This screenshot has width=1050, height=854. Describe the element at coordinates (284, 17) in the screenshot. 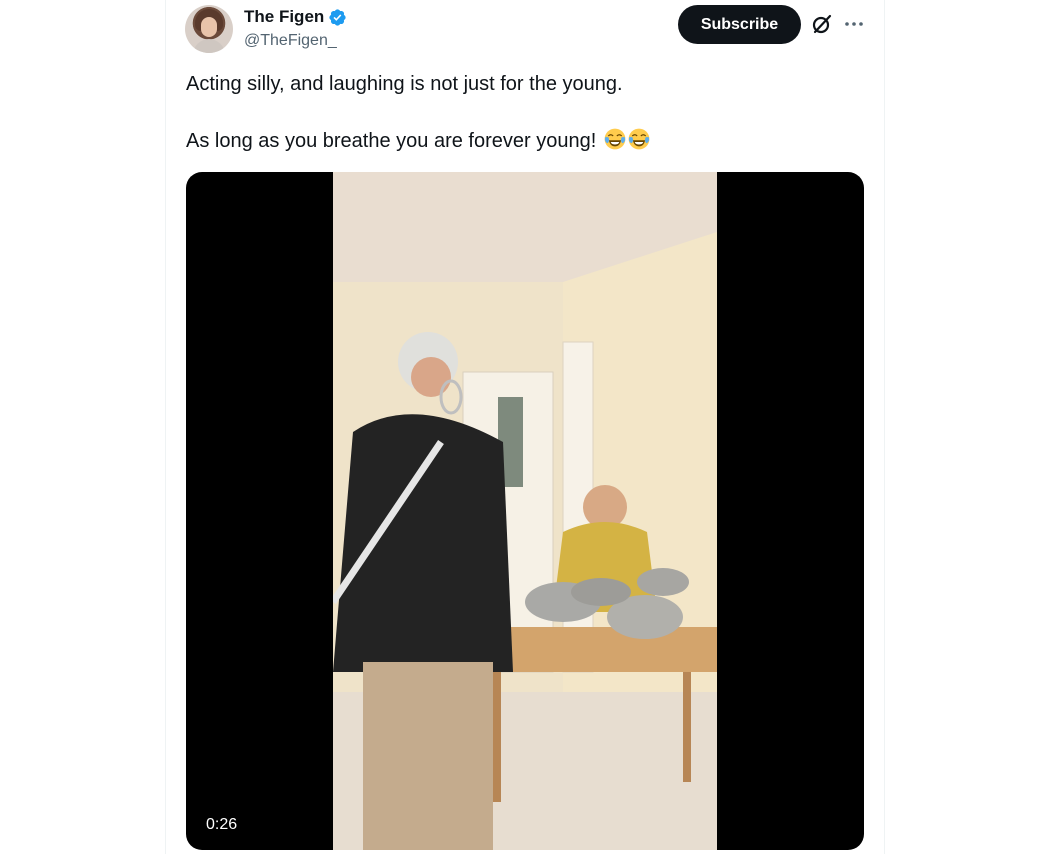

I see `author-display-name: The Figen` at that location.